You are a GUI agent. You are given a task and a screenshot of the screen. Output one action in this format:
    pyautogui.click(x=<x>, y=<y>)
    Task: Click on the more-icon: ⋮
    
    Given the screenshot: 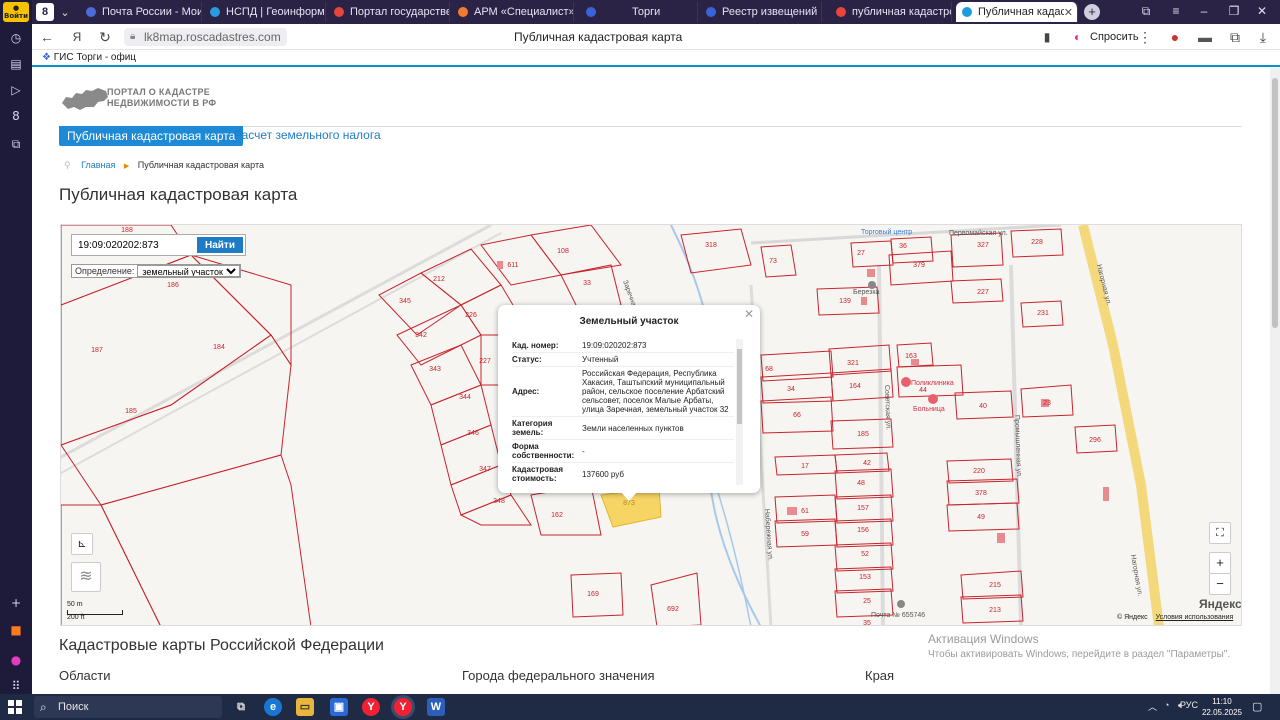 What is the action you would take?
    pyautogui.click(x=1145, y=37)
    